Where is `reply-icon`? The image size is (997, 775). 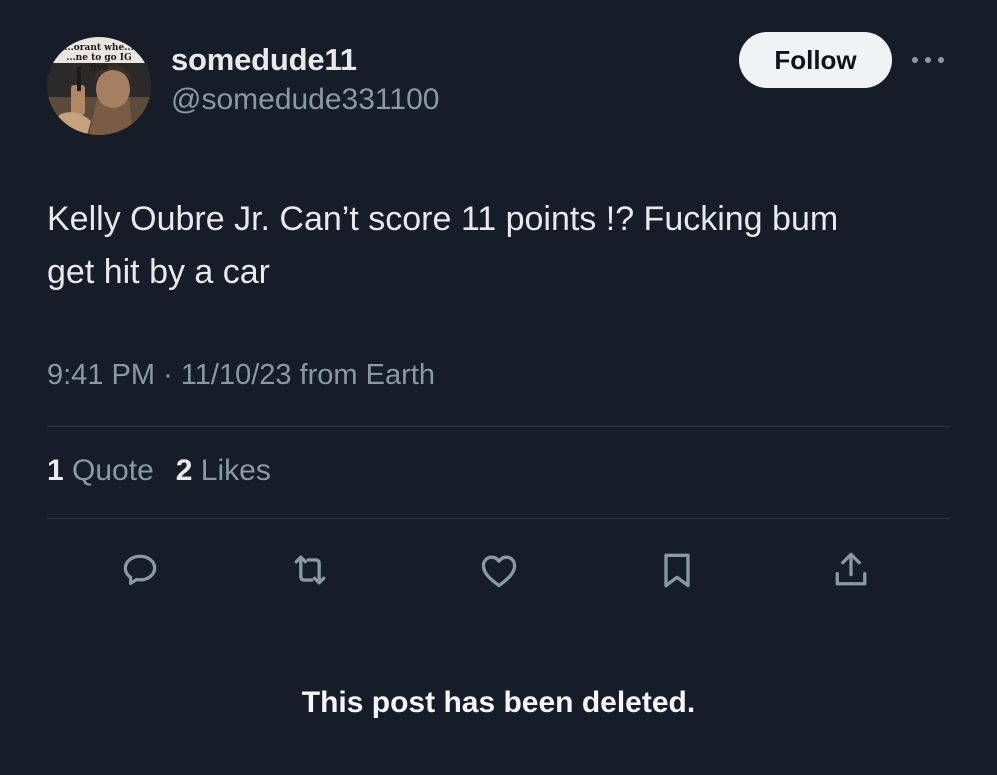
reply-icon is located at coordinates (140, 570).